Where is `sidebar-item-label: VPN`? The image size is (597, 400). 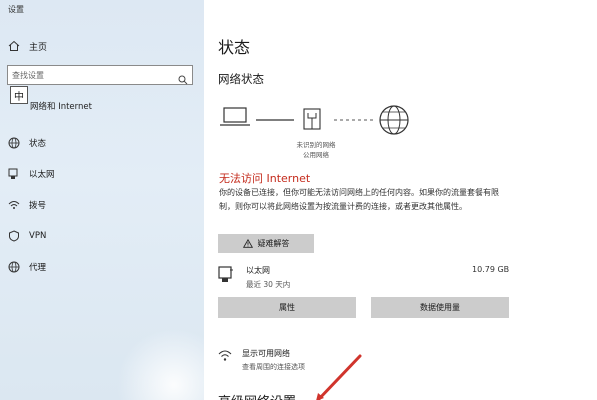
sidebar-item-label: VPN is located at coordinates (38, 236).